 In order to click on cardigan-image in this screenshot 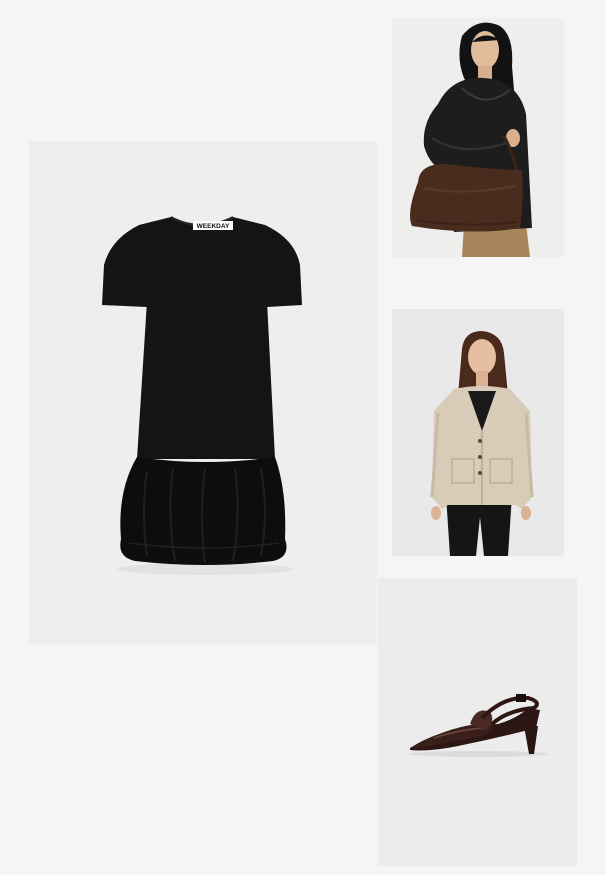, I will do `click(478, 432)`.